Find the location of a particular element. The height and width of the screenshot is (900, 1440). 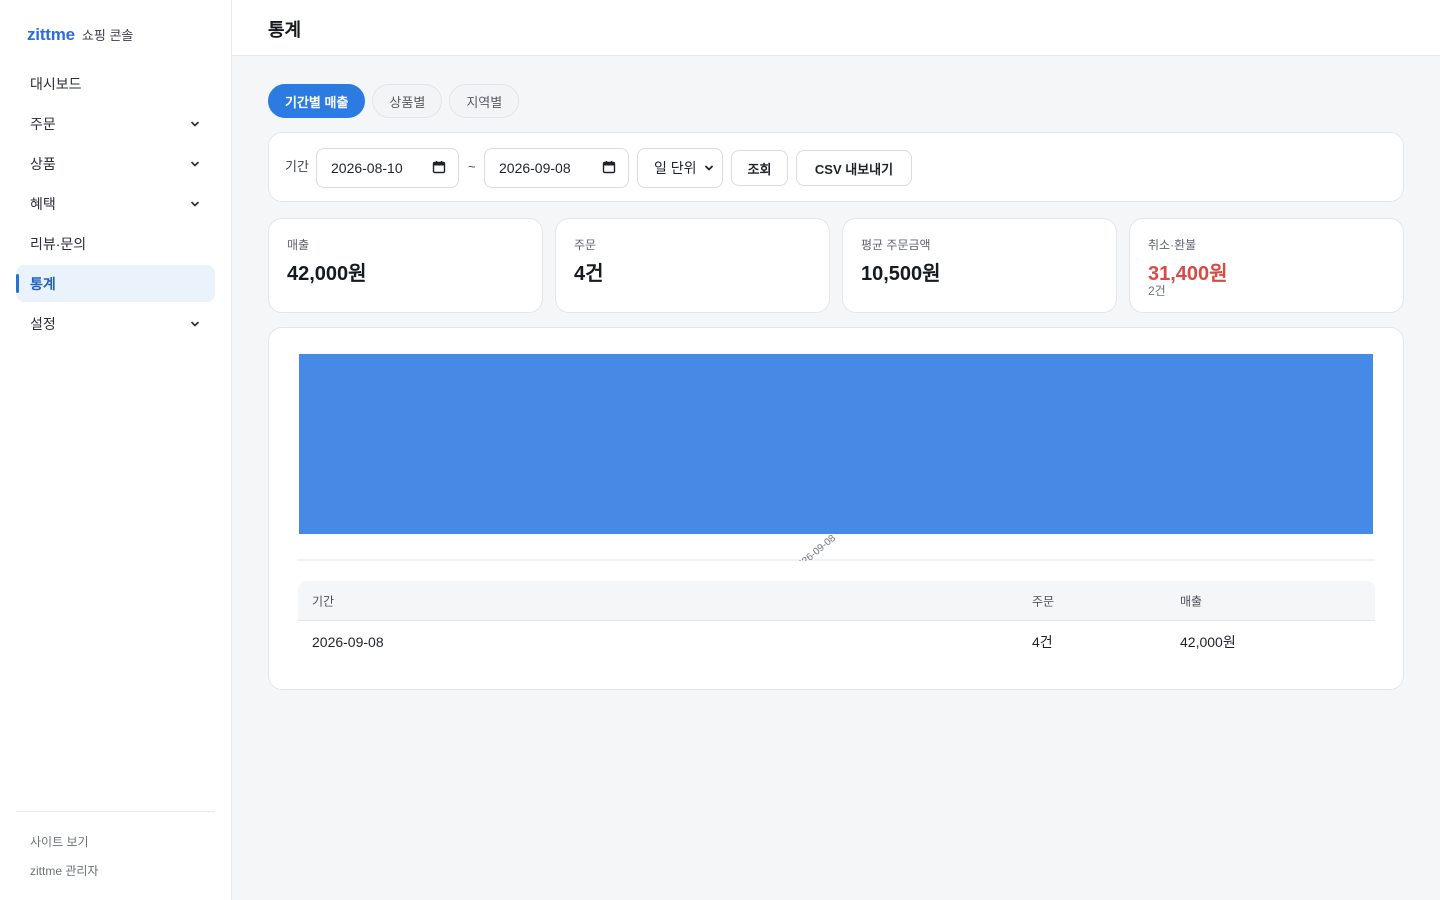

sidebar-footer: 사이트 보기 zittme 관리자 is located at coordinates (115, 850).